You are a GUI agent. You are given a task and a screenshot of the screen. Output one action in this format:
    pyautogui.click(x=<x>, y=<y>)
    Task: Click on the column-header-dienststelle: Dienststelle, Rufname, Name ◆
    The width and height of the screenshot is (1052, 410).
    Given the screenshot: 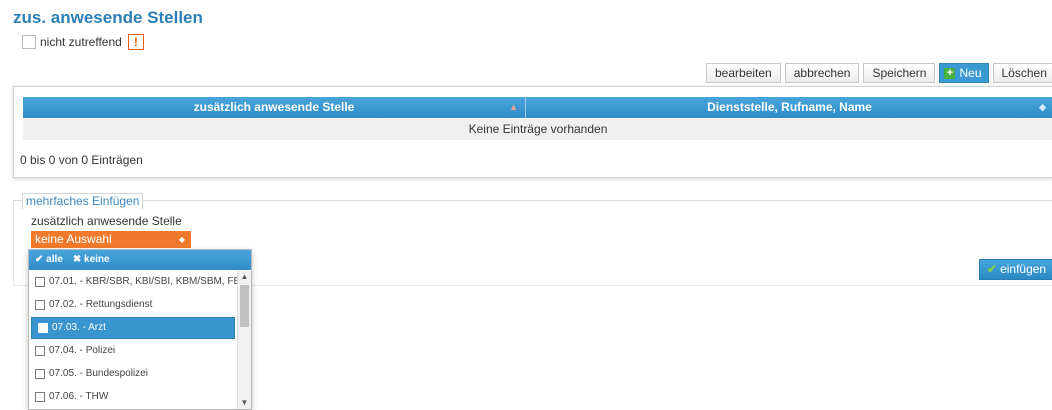 What is the action you would take?
    pyautogui.click(x=789, y=107)
    